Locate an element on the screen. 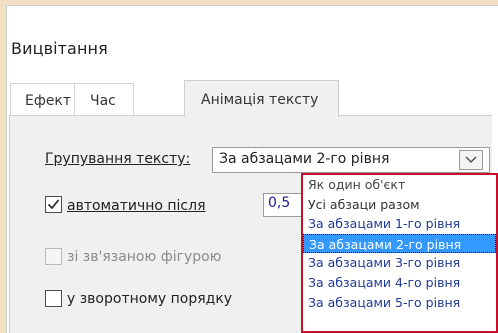  auto-after-label-text: автоматично після is located at coordinates (136, 206).